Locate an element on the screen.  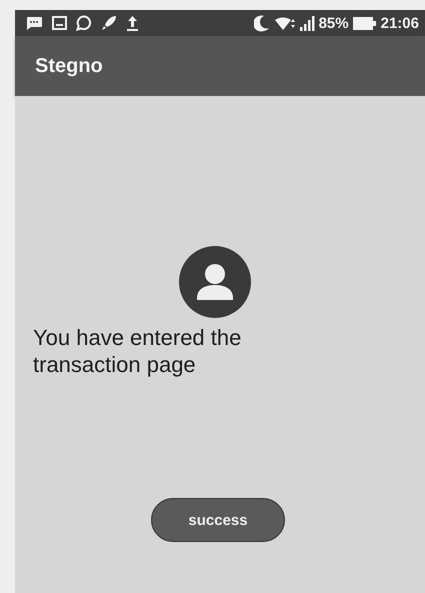
wifi-icon is located at coordinates (285, 23).